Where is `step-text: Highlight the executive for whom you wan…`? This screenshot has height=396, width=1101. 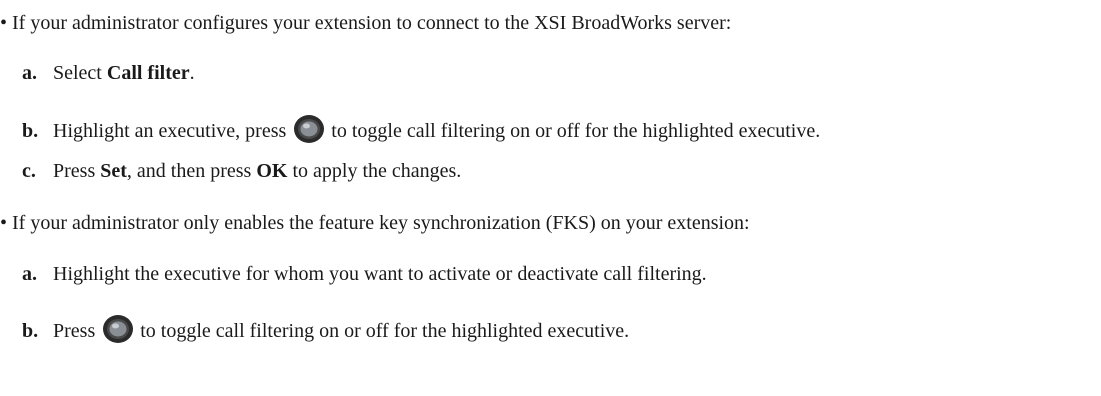 step-text: Highlight the executive for whom you wan… is located at coordinates (380, 274).